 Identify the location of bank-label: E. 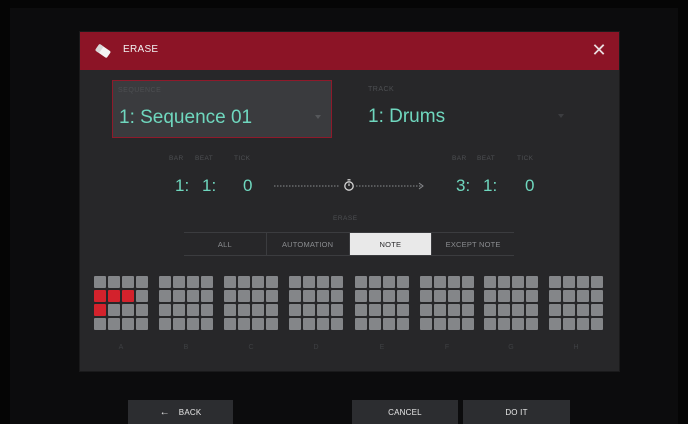
(382, 347).